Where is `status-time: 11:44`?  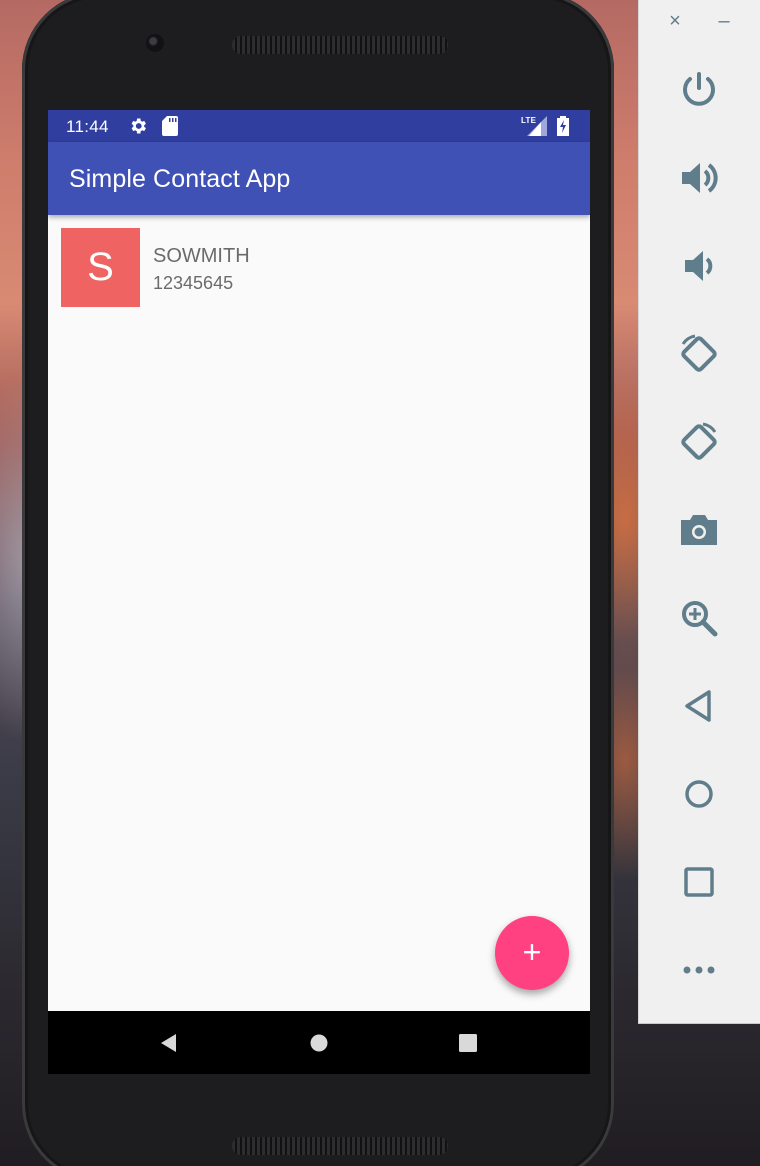
status-time: 11:44 is located at coordinates (87, 126).